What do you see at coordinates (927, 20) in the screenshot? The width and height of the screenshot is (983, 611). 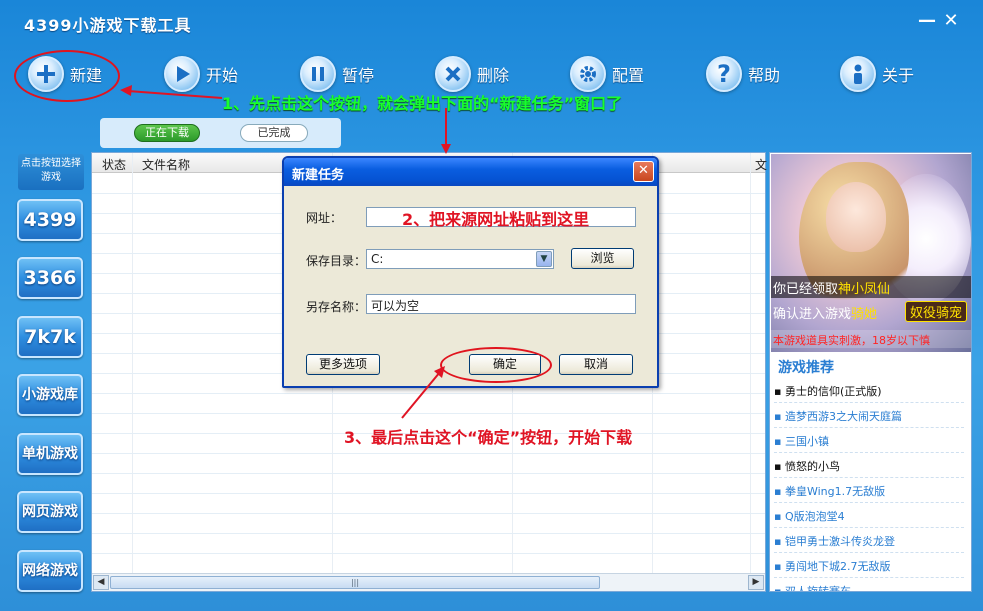 I see `minimize-button: —` at bounding box center [927, 20].